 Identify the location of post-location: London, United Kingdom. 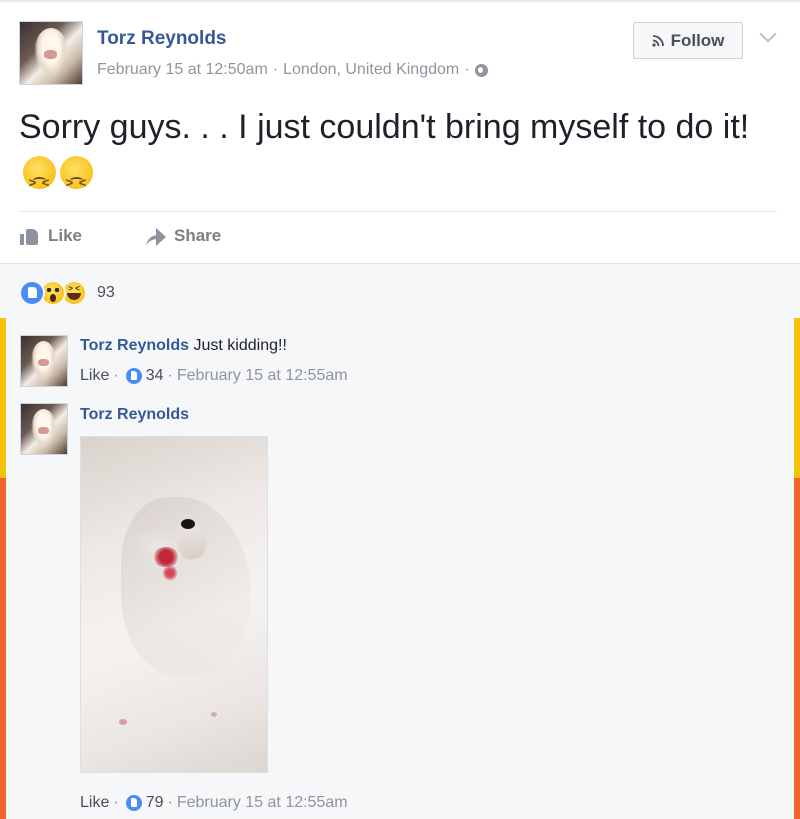
(371, 70).